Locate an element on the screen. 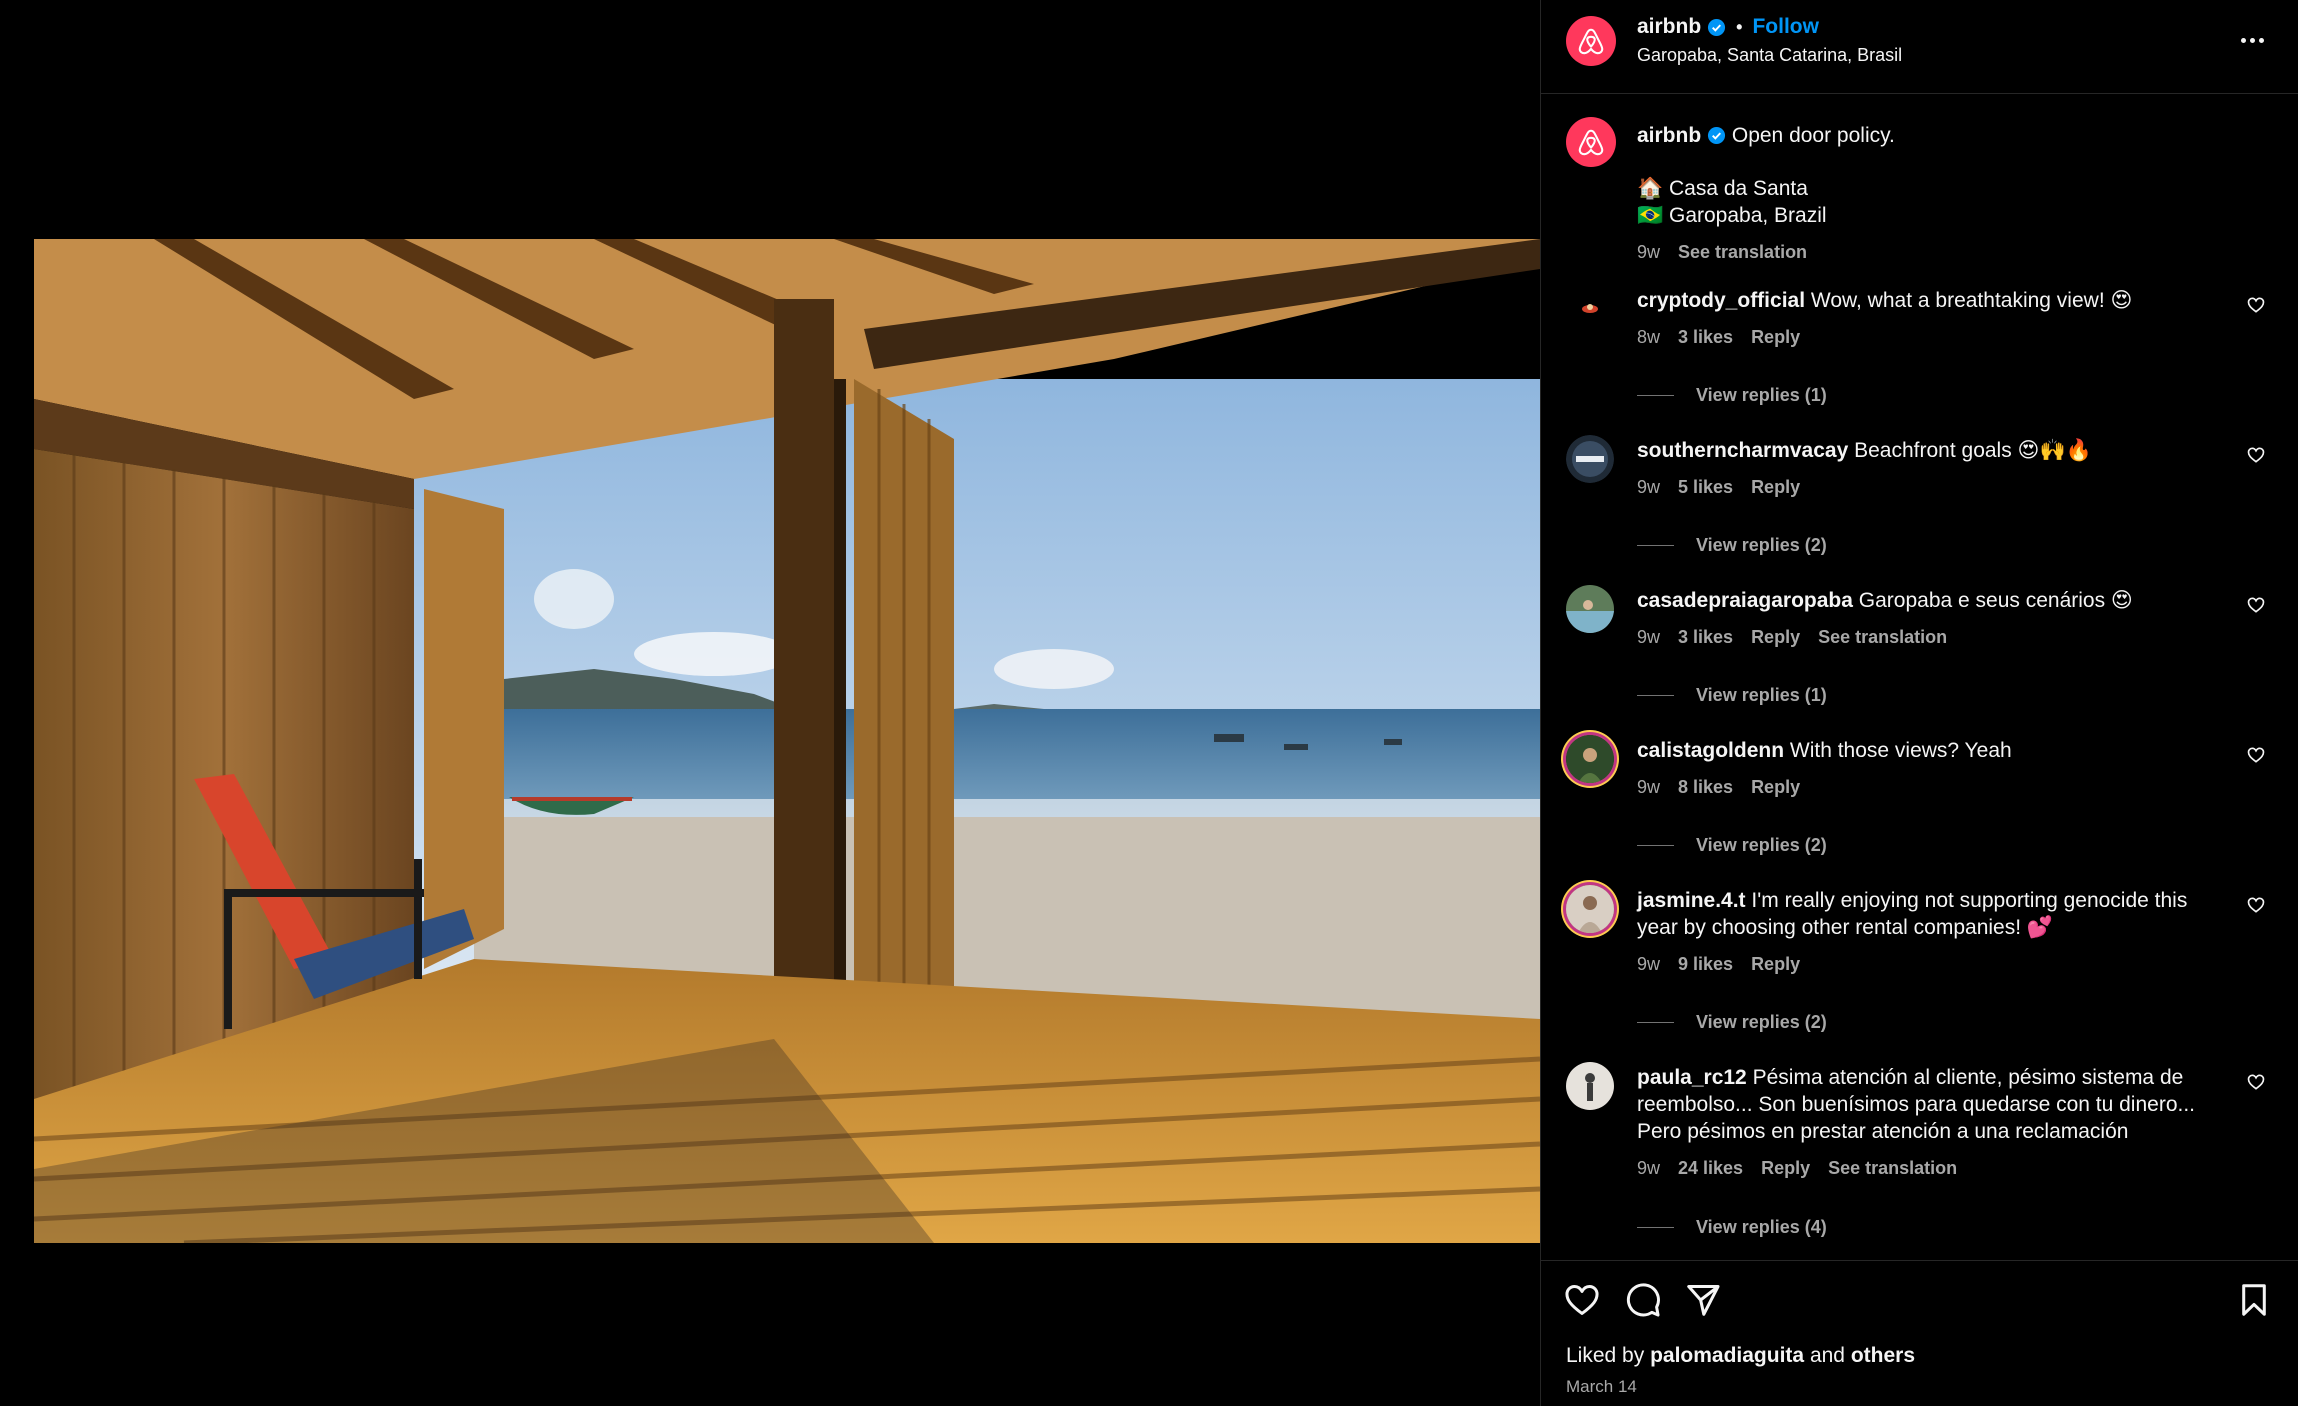 This screenshot has height=1406, width=2298. view-replies-label: View replies (4) is located at coordinates (1761, 1227).